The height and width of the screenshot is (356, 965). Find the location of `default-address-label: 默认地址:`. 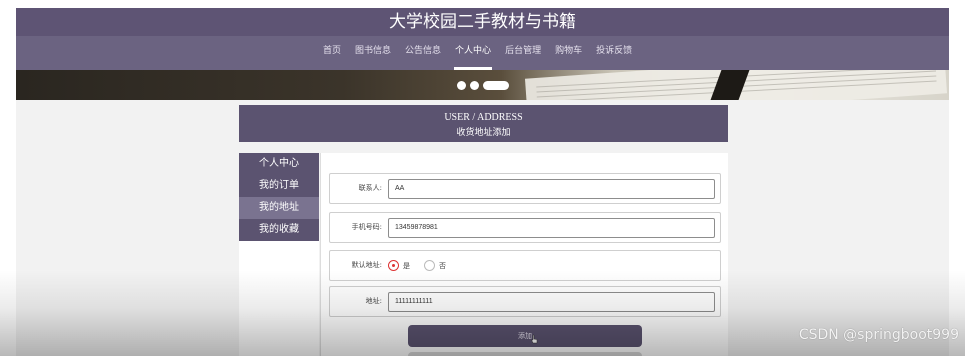

default-address-label: 默认地址: is located at coordinates (366, 265).